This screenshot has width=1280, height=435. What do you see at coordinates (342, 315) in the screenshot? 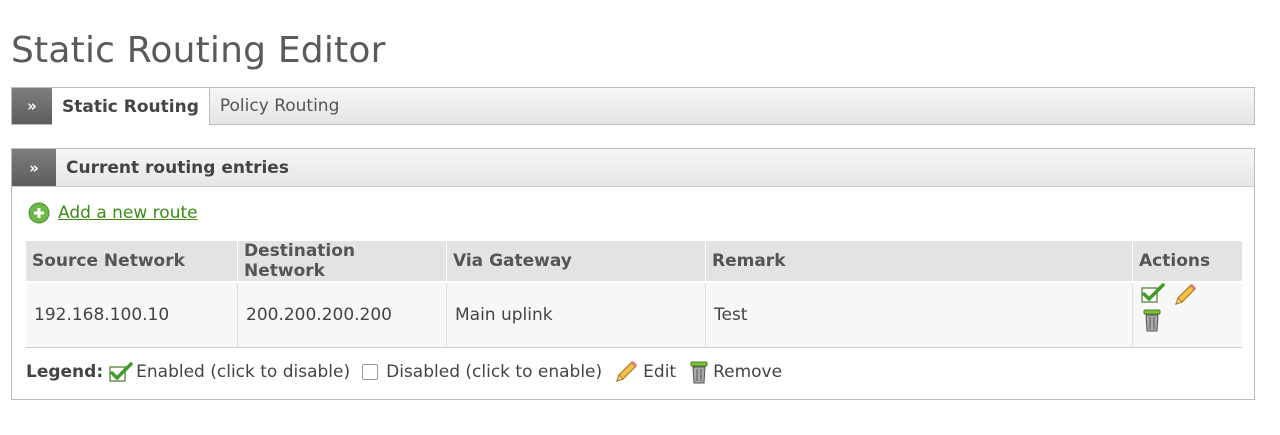
I see `cell-destination-network: 200.200.200.200` at bounding box center [342, 315].